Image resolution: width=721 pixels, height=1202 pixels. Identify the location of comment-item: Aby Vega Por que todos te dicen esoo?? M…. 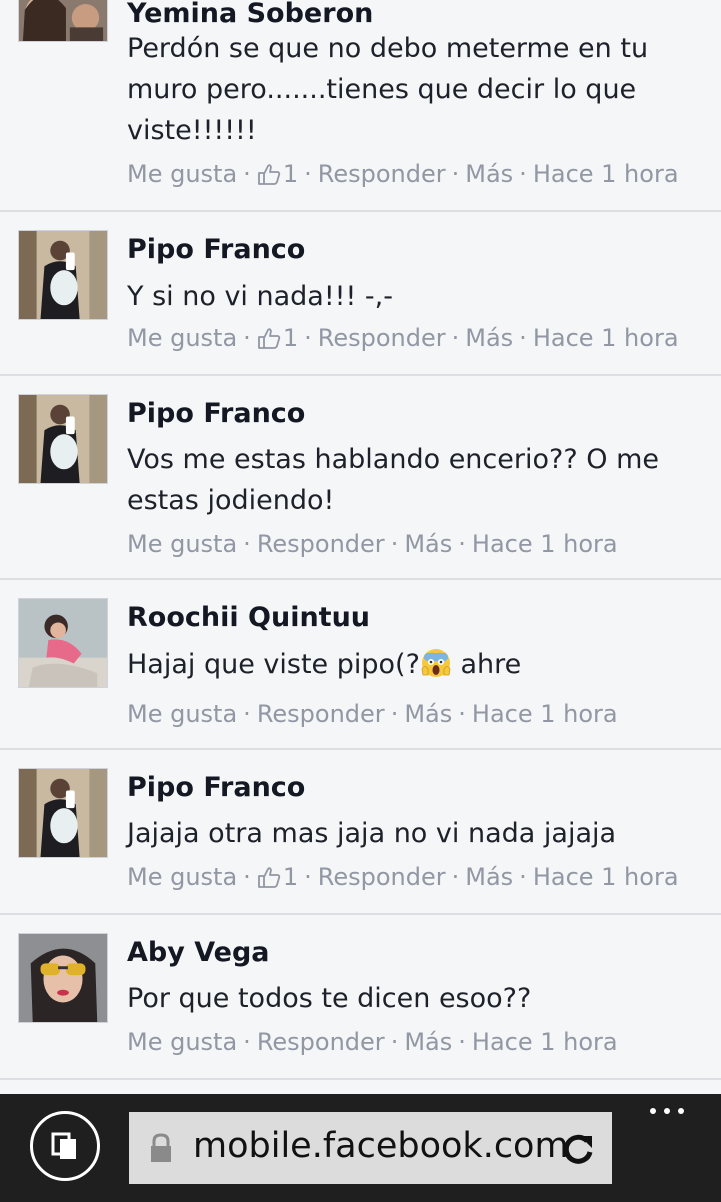
(360, 997).